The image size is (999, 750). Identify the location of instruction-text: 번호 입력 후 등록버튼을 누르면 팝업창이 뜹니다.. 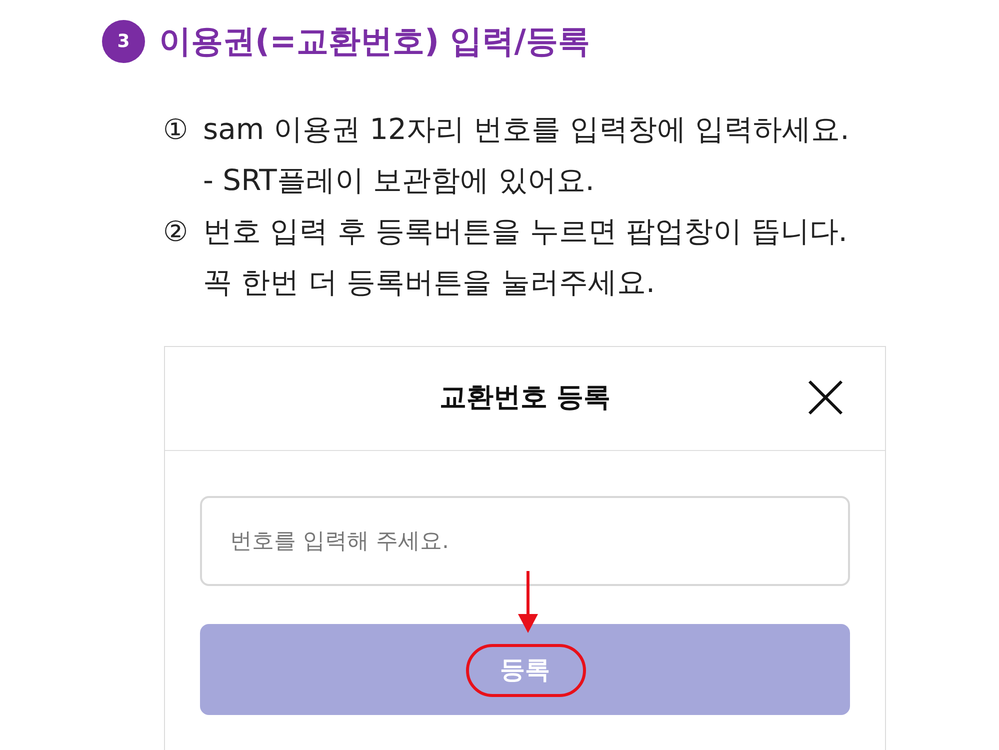
(525, 231).